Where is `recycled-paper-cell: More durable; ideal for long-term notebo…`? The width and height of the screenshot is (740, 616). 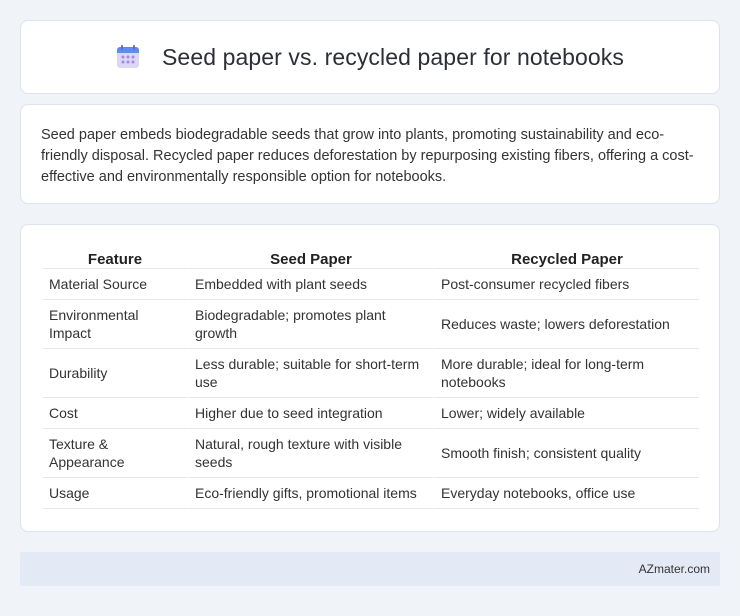 recycled-paper-cell: More durable; ideal for long-term notebo… is located at coordinates (566, 373).